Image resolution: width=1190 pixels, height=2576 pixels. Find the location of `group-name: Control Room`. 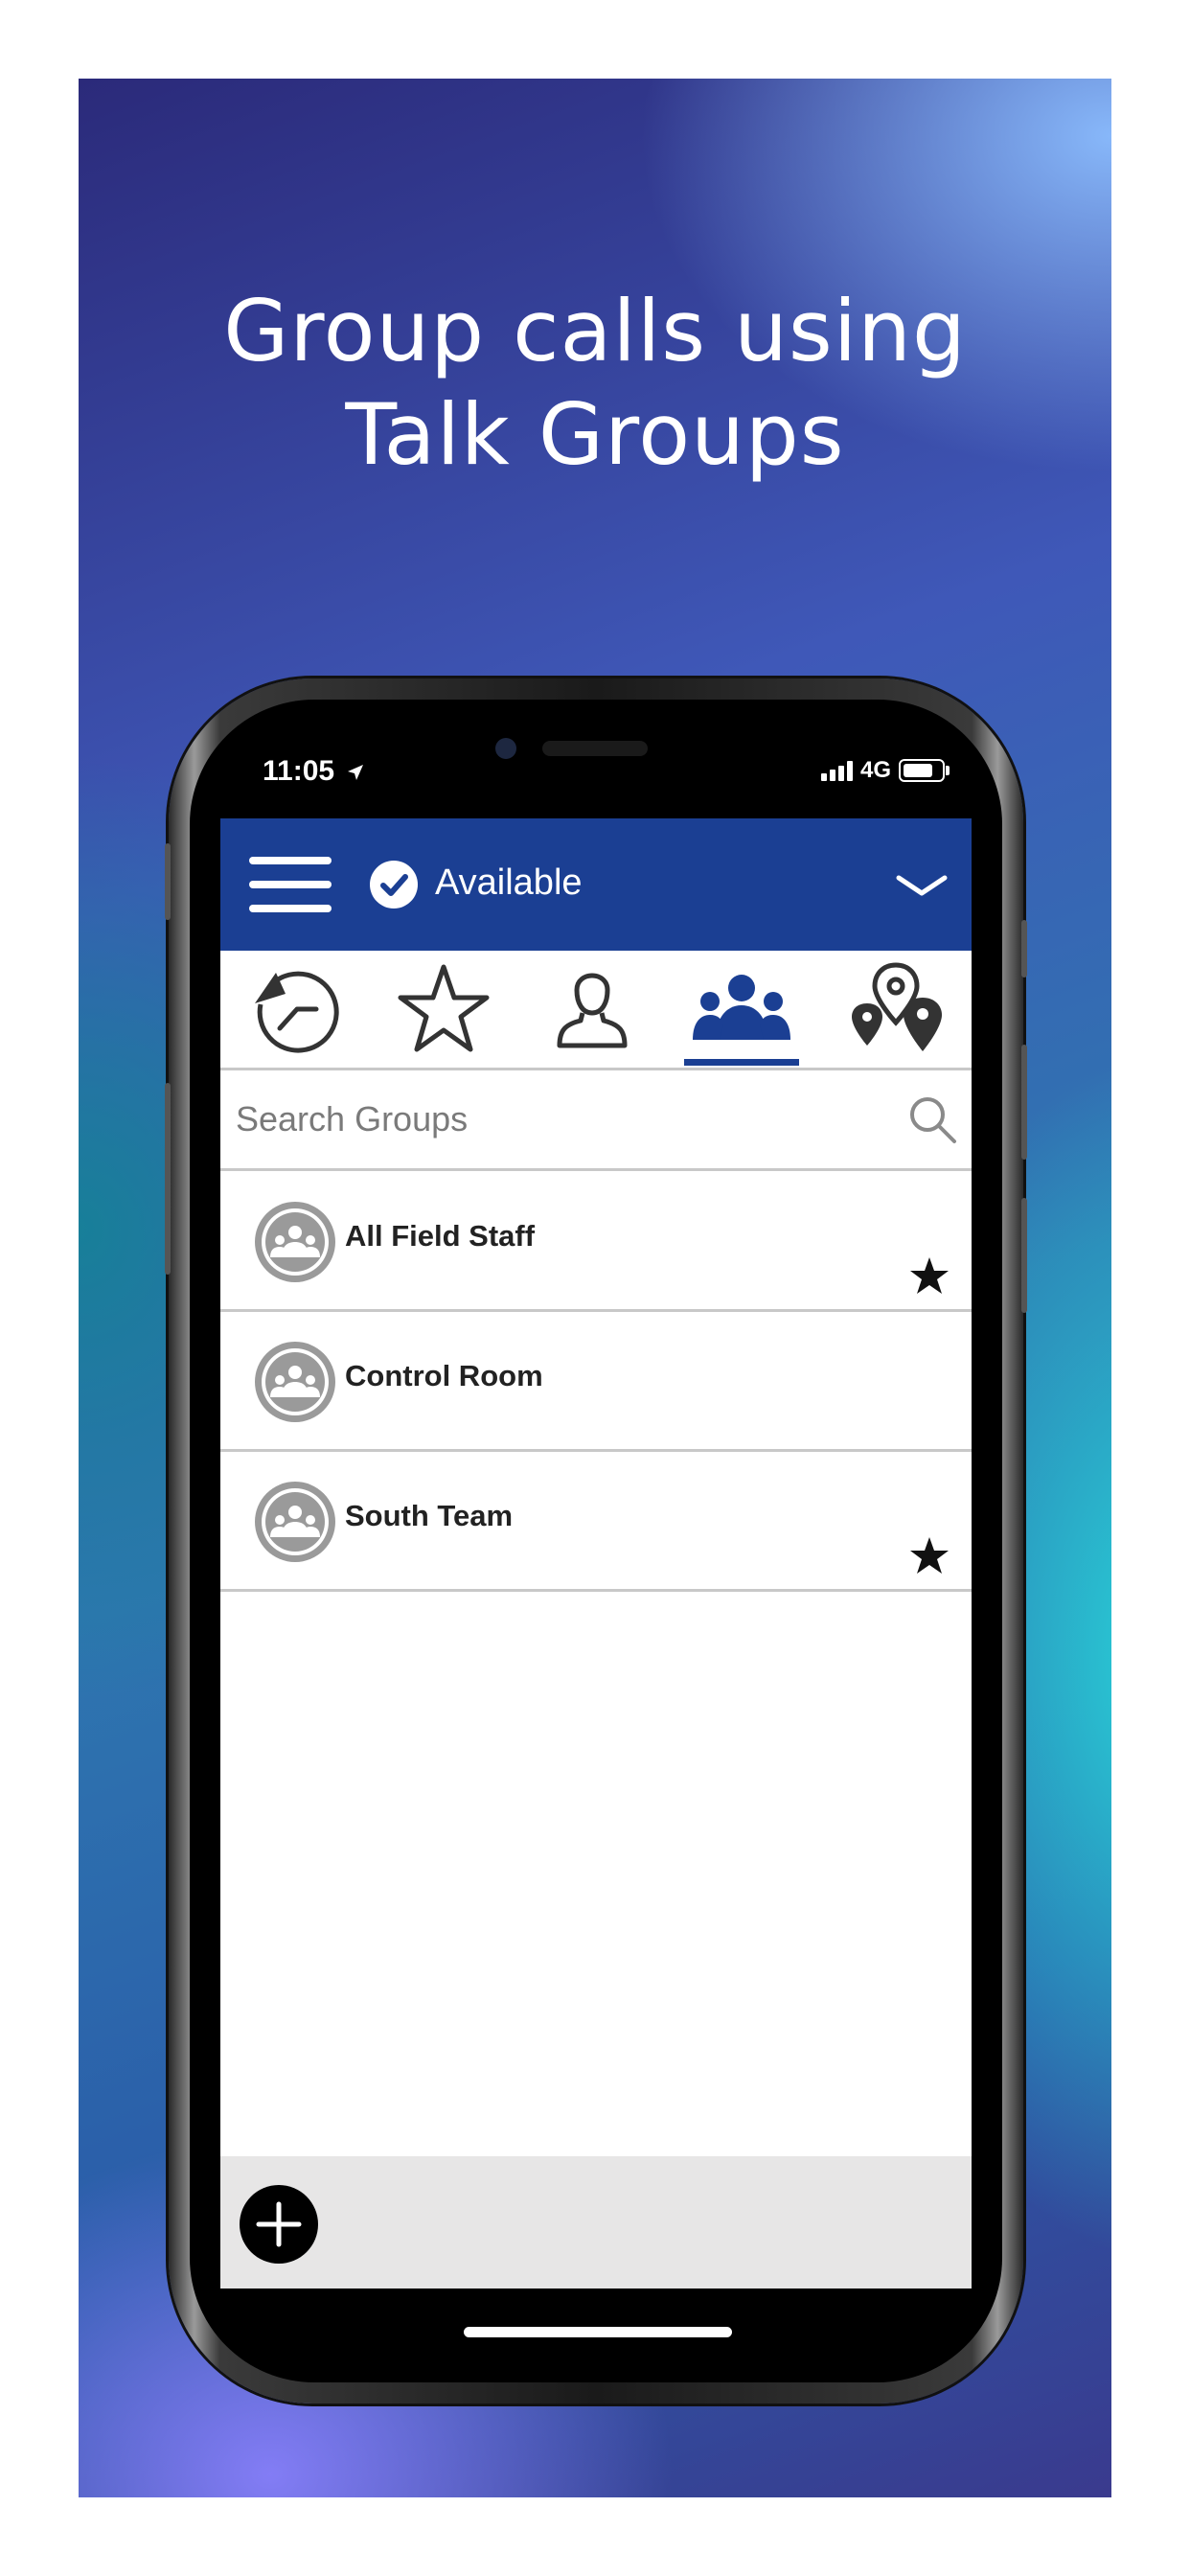

group-name: Control Room is located at coordinates (444, 1375).